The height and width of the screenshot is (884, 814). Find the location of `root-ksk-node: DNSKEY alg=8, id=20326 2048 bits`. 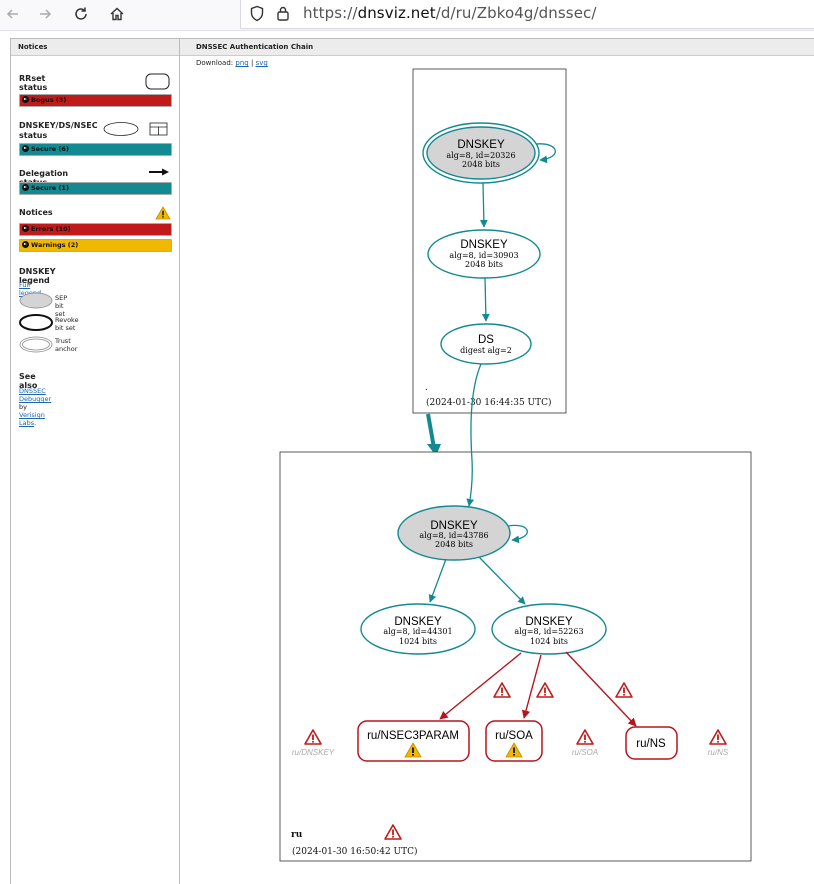

root-ksk-node: DNSKEY alg=8, id=20326 2048 bits is located at coordinates (481, 153).